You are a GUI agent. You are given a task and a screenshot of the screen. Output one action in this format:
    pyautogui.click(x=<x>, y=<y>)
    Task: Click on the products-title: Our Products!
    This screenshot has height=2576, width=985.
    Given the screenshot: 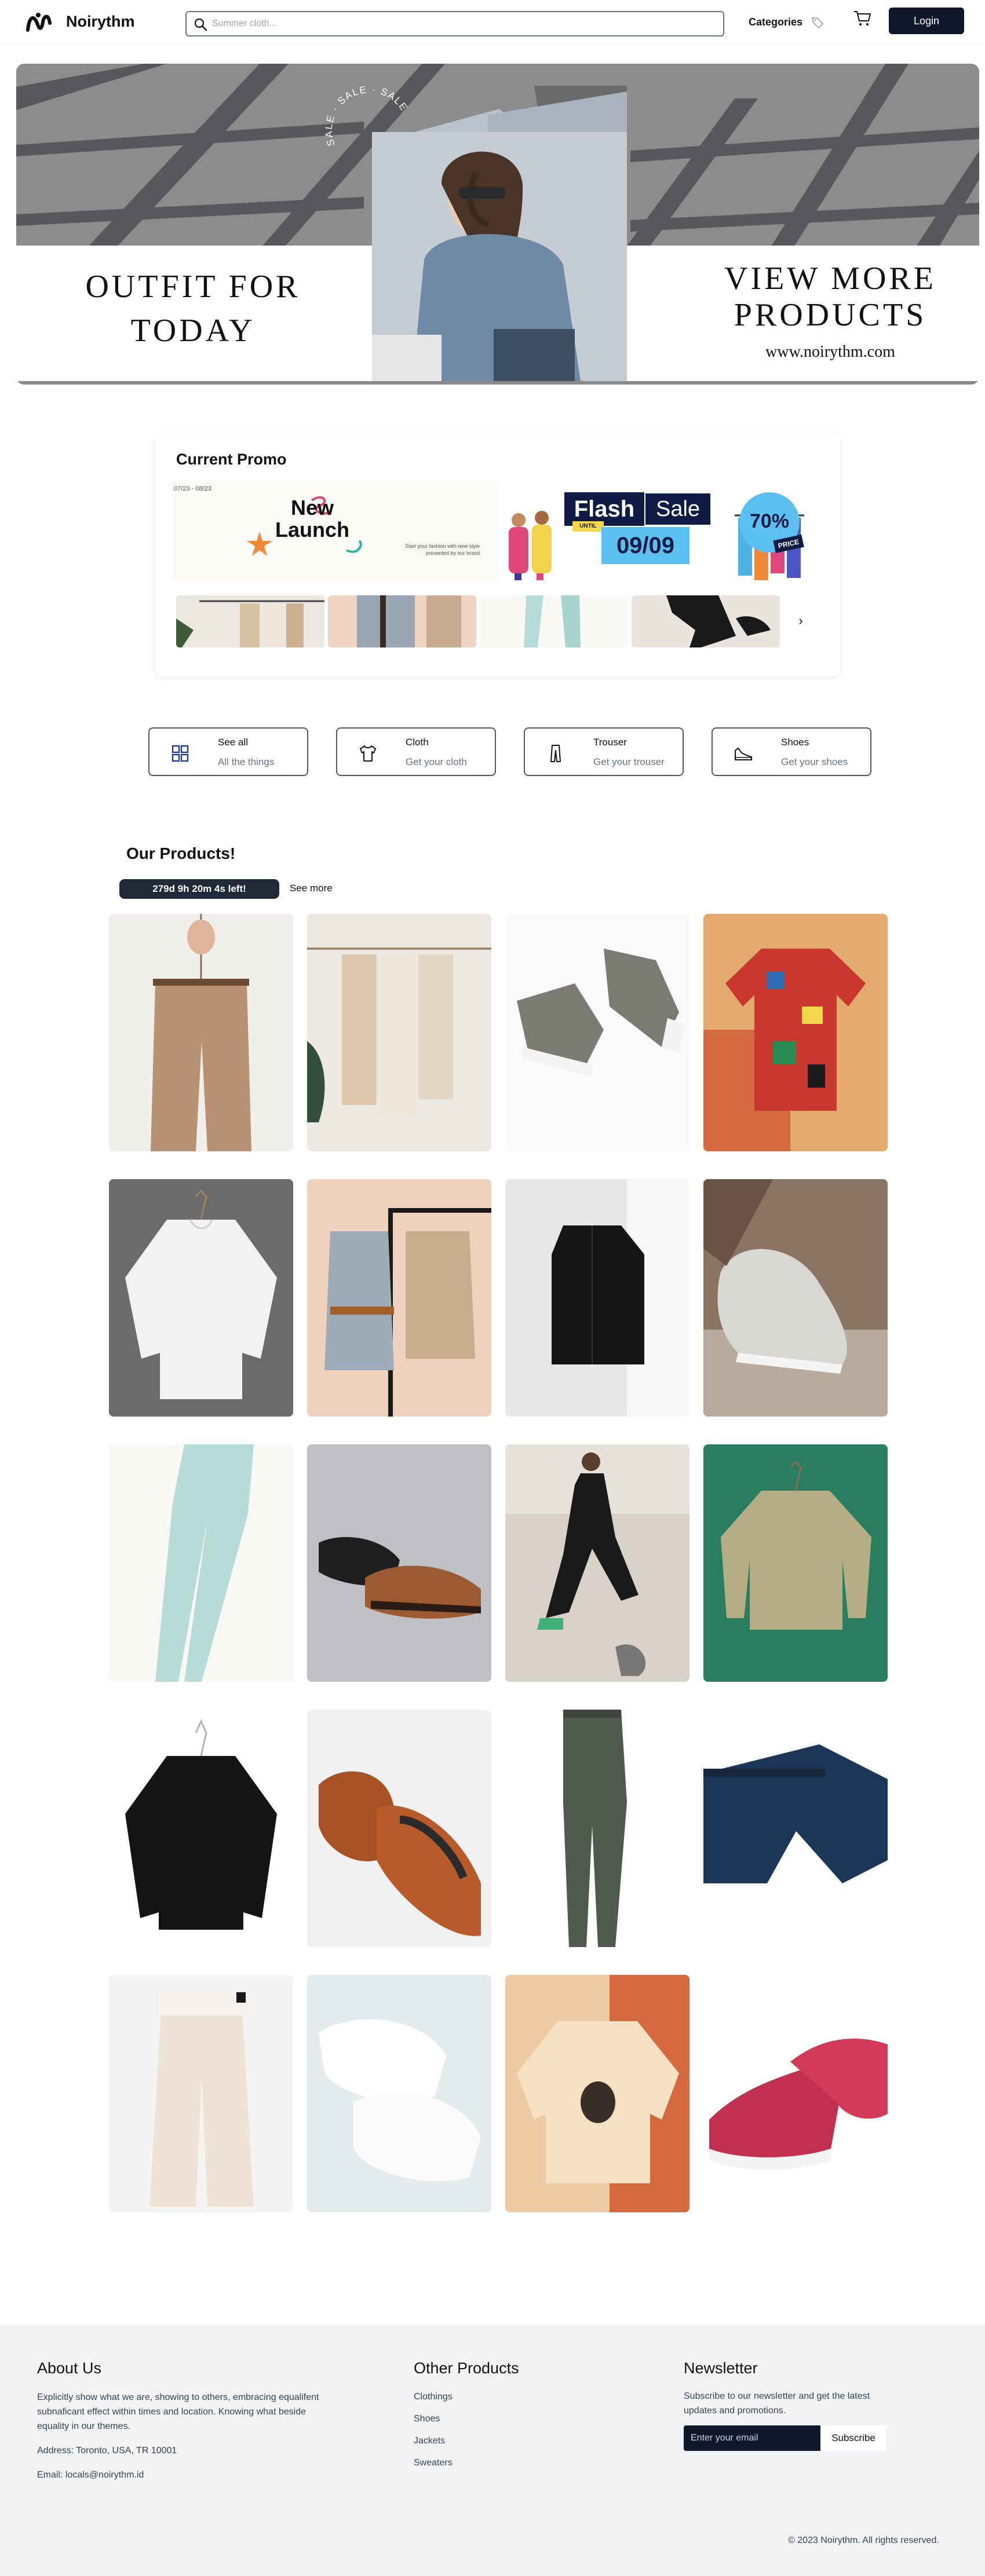 What is the action you would take?
    pyautogui.click(x=181, y=853)
    